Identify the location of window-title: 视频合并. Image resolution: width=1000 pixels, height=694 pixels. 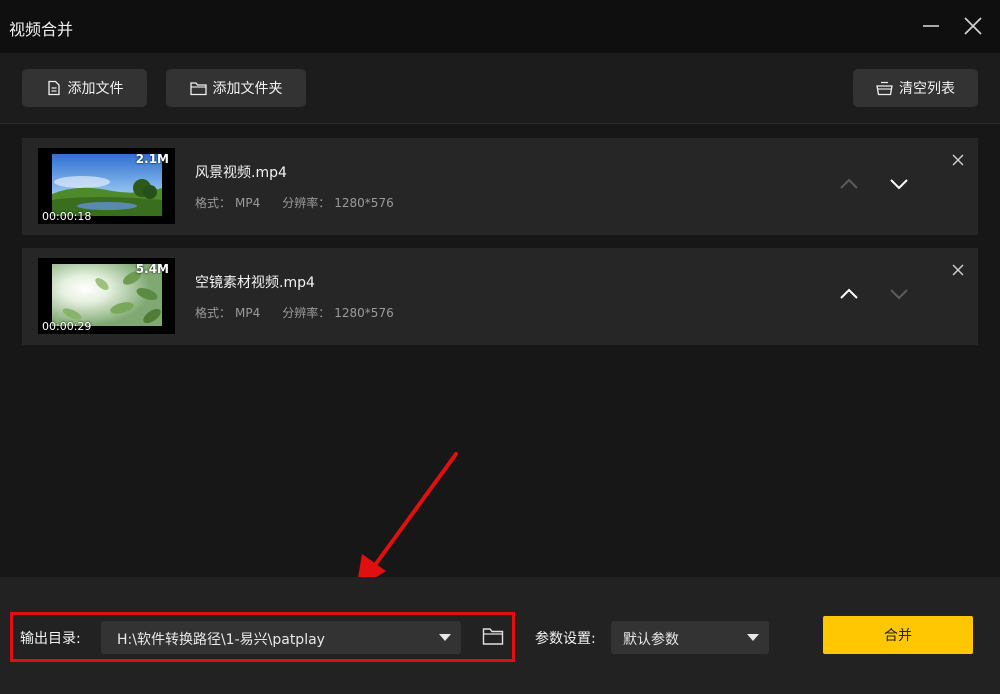
(41, 29).